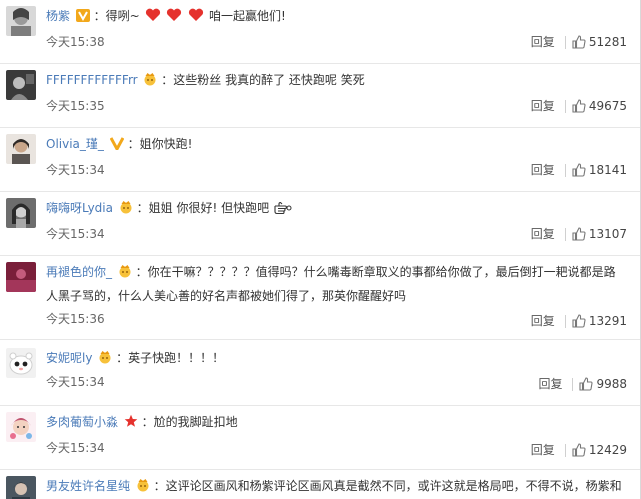  Describe the element at coordinates (203, 208) in the screenshot. I see `comment-text: ：姐姐 你很好! 但快跑吧` at that location.